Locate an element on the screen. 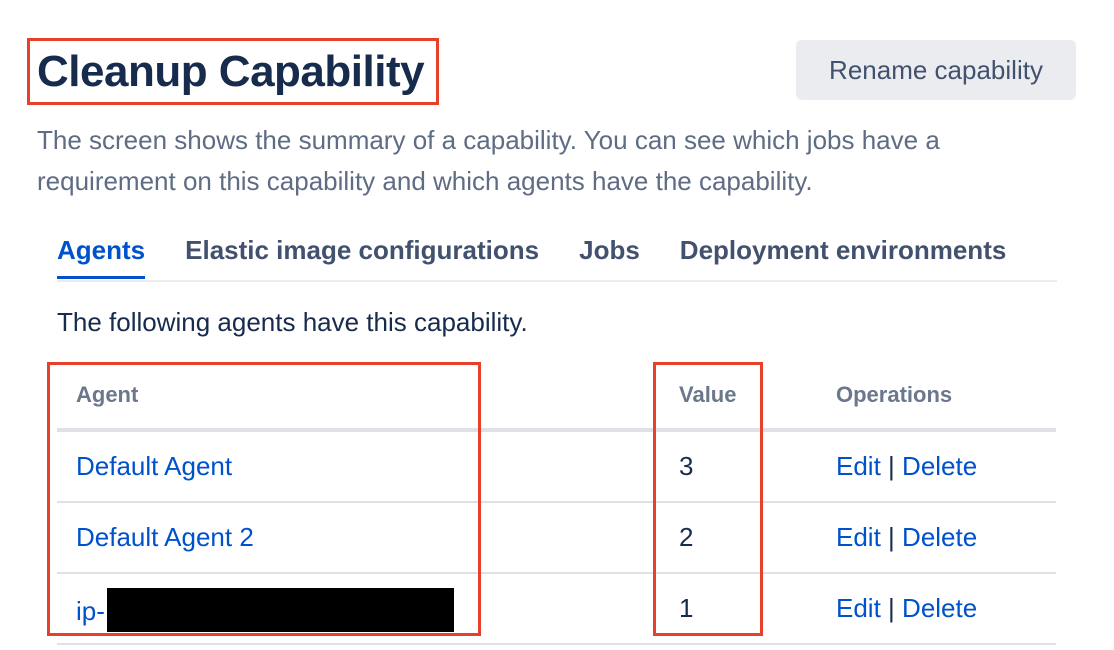 Image resolution: width=1114 pixels, height=650 pixels. tab-agents: Agents is located at coordinates (101, 254).